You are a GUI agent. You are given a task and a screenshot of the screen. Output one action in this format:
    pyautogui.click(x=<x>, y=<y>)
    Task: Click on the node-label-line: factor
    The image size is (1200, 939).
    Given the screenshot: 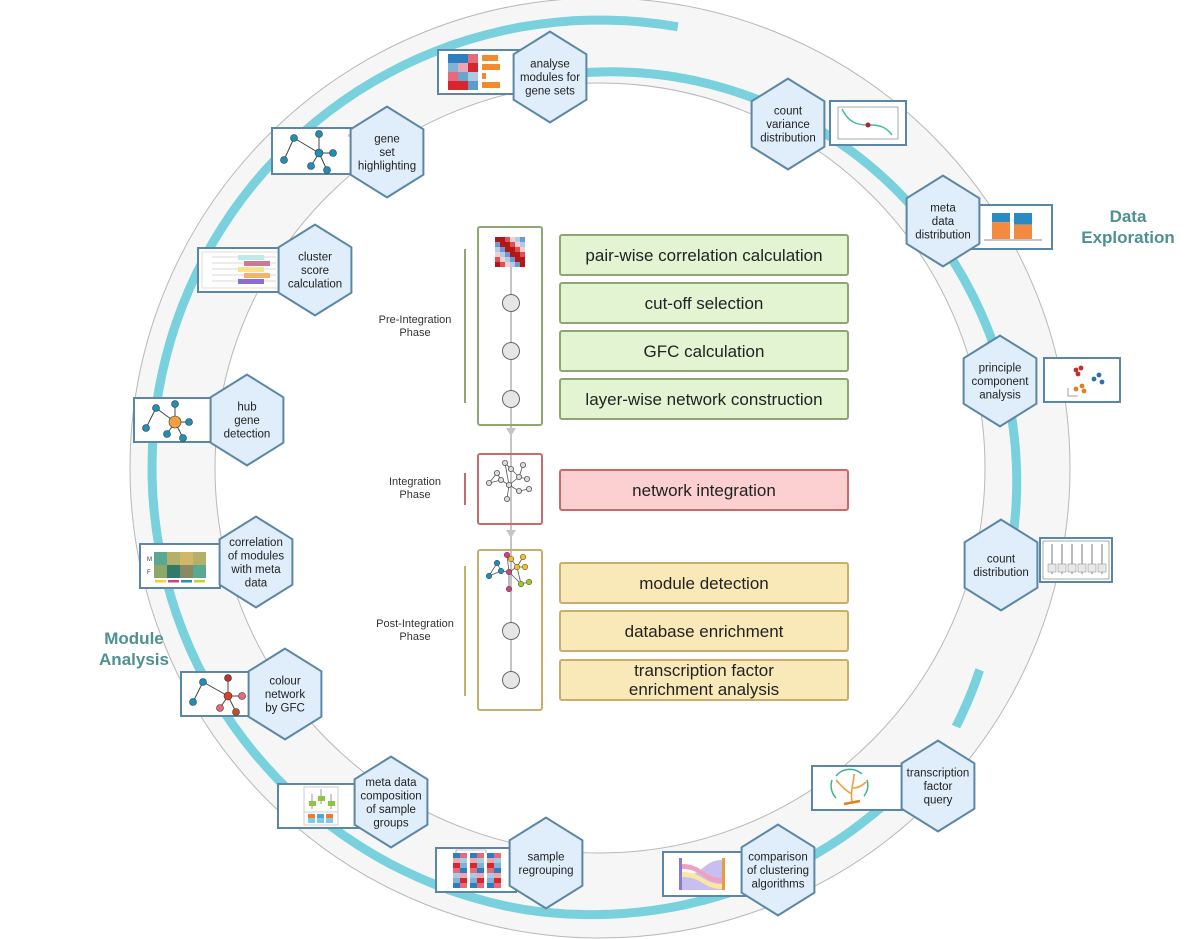 What is the action you would take?
    pyautogui.click(x=938, y=787)
    